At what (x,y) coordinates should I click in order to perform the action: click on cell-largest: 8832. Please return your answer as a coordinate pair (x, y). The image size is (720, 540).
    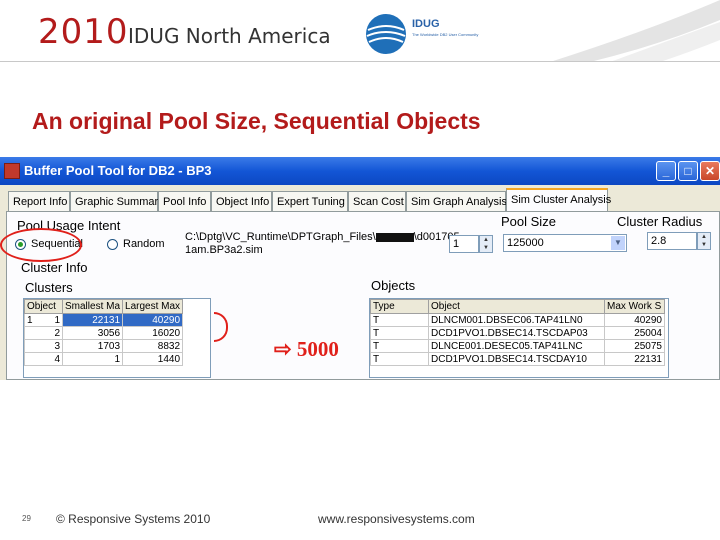
    Looking at the image, I should click on (153, 346).